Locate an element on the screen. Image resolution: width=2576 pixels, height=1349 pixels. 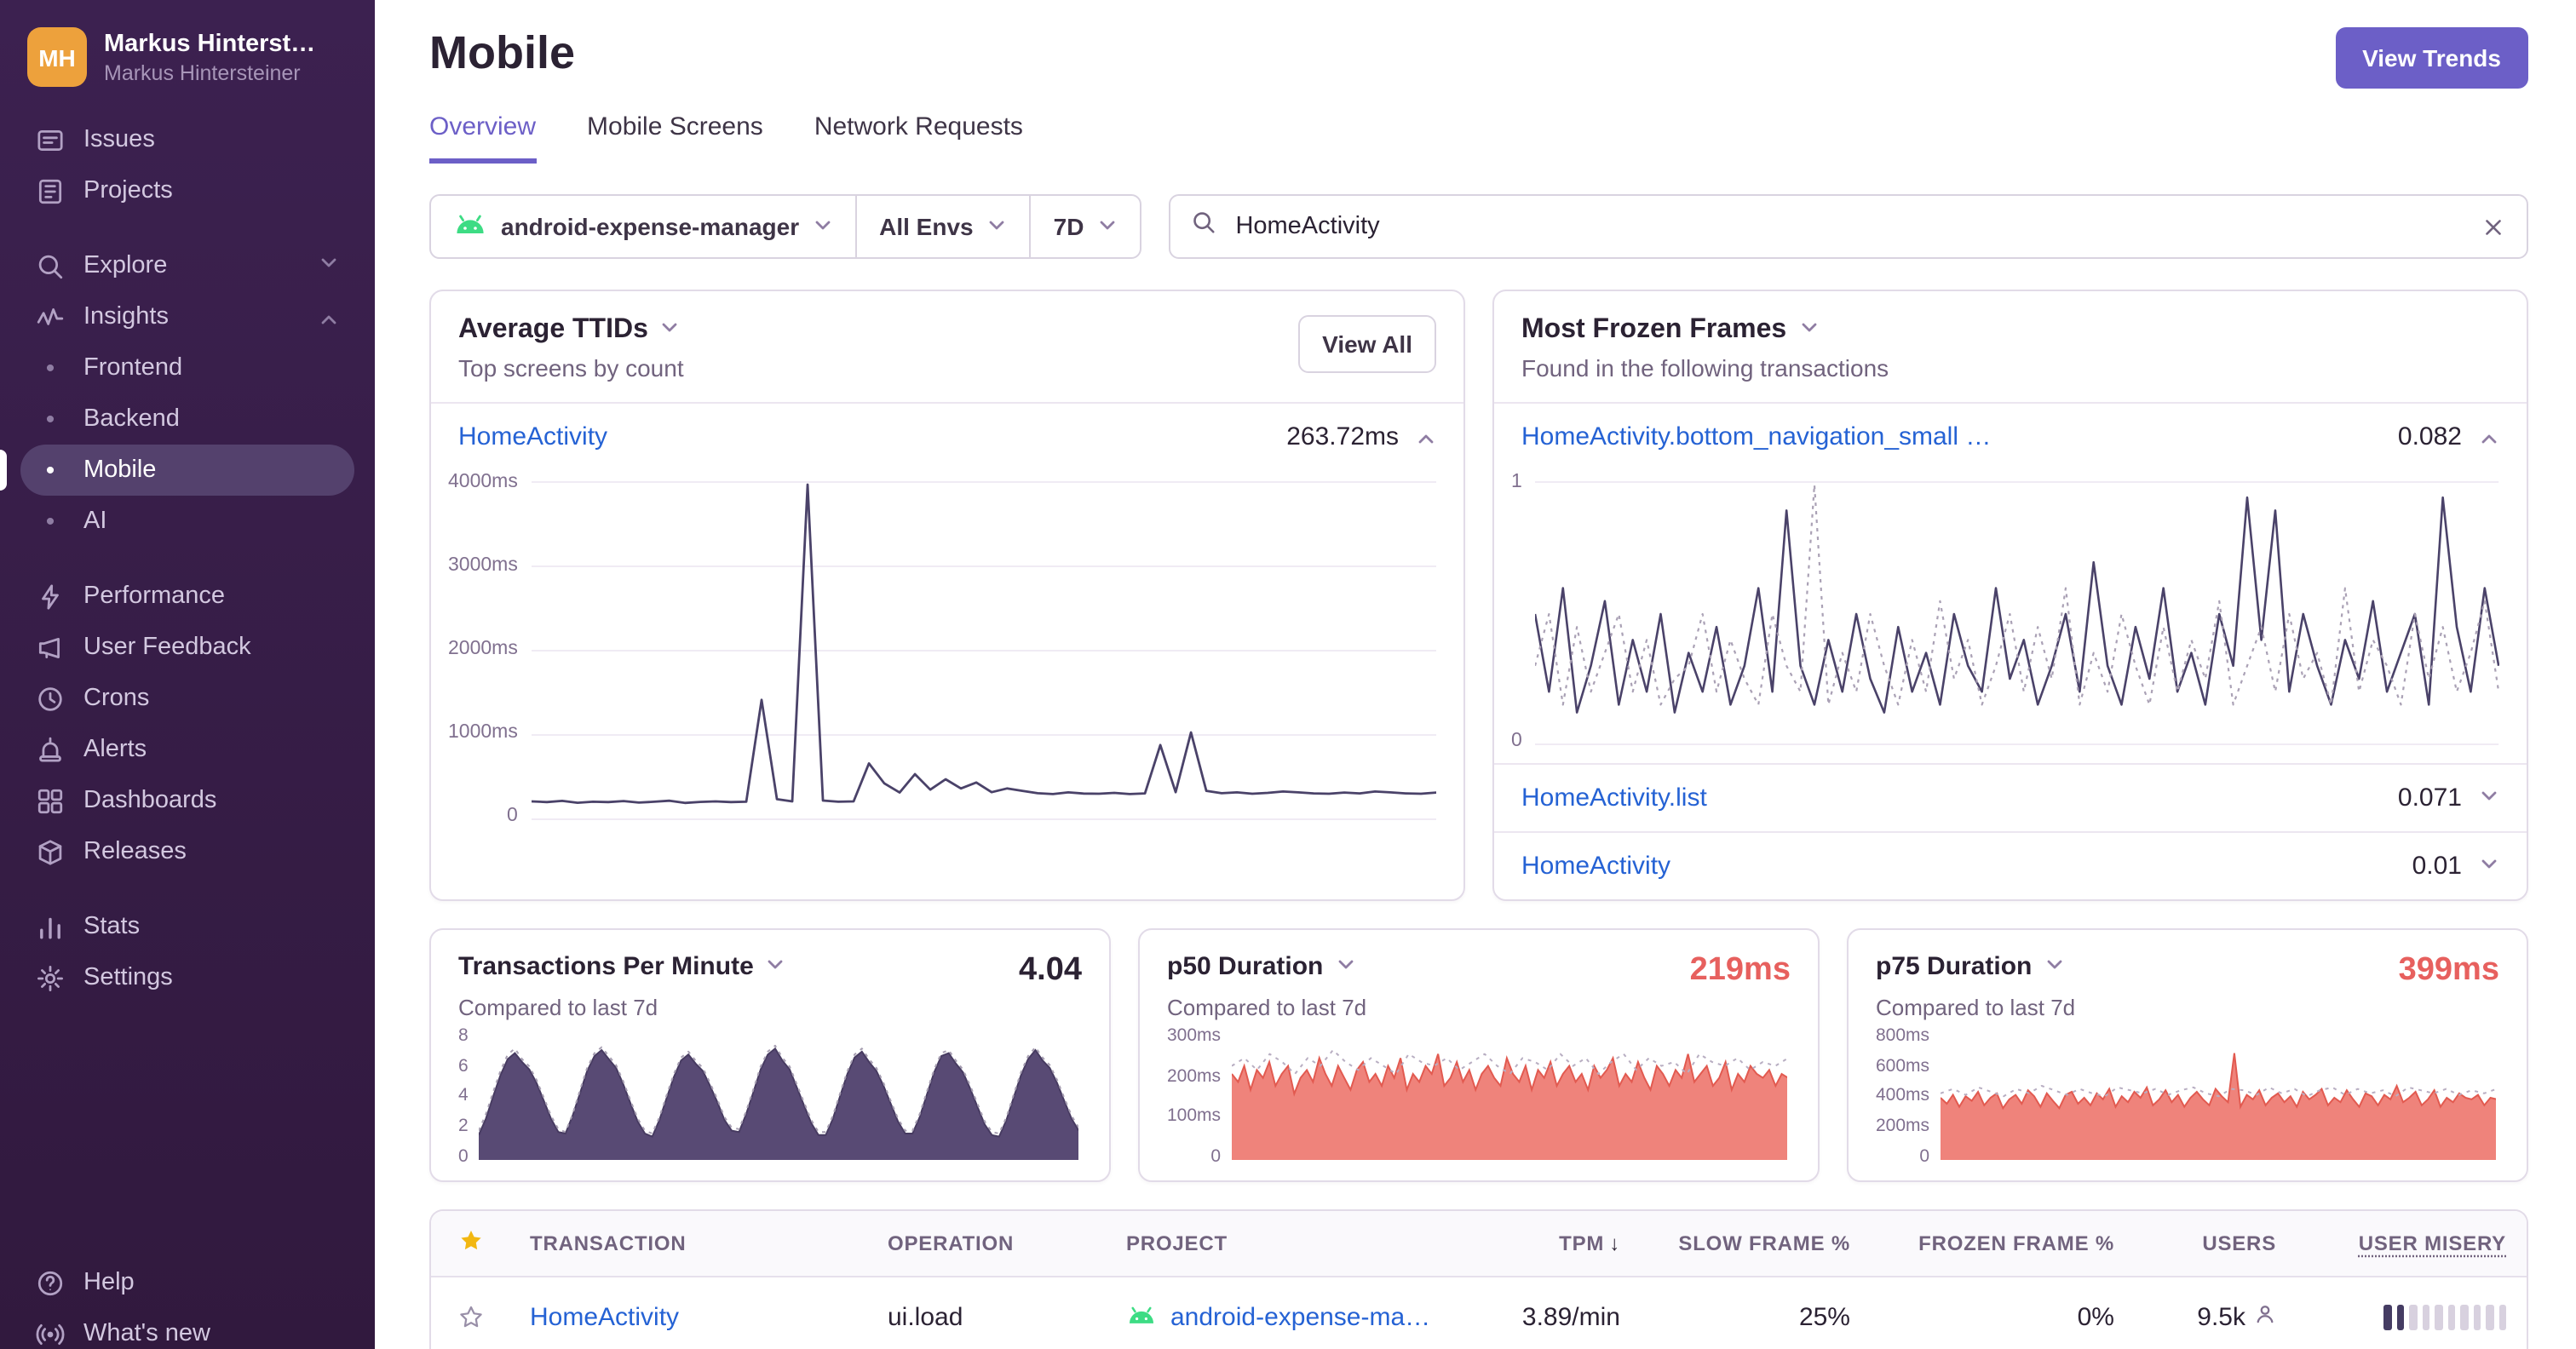
environment-selector: All Envs is located at coordinates (945, 227).